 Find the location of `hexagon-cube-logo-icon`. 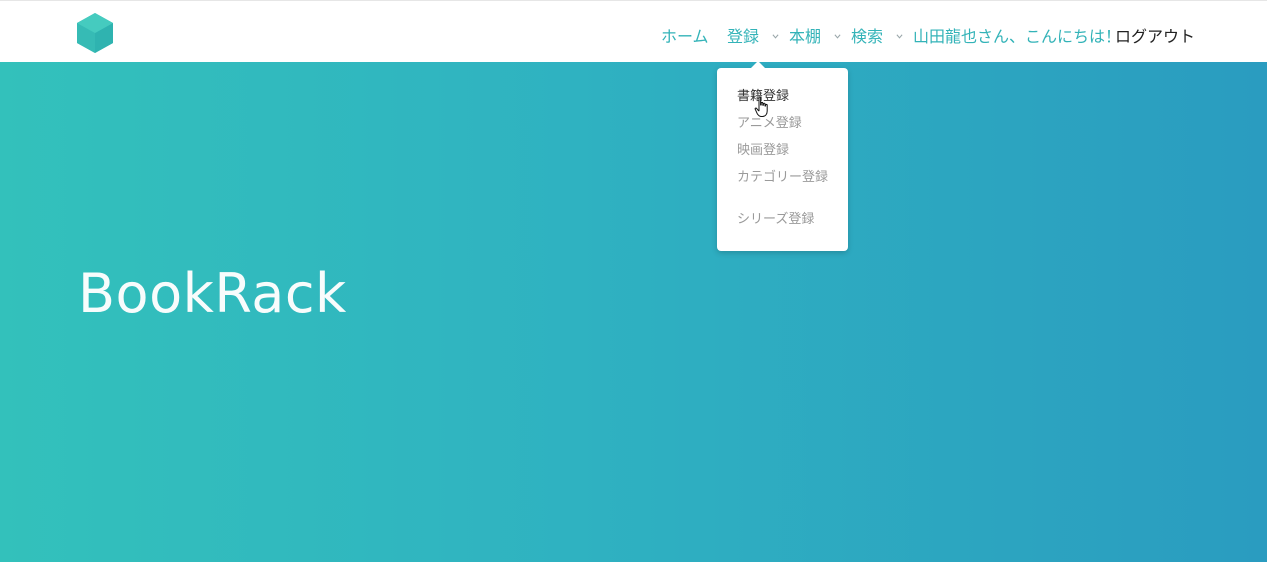

hexagon-cube-logo-icon is located at coordinates (95, 33).